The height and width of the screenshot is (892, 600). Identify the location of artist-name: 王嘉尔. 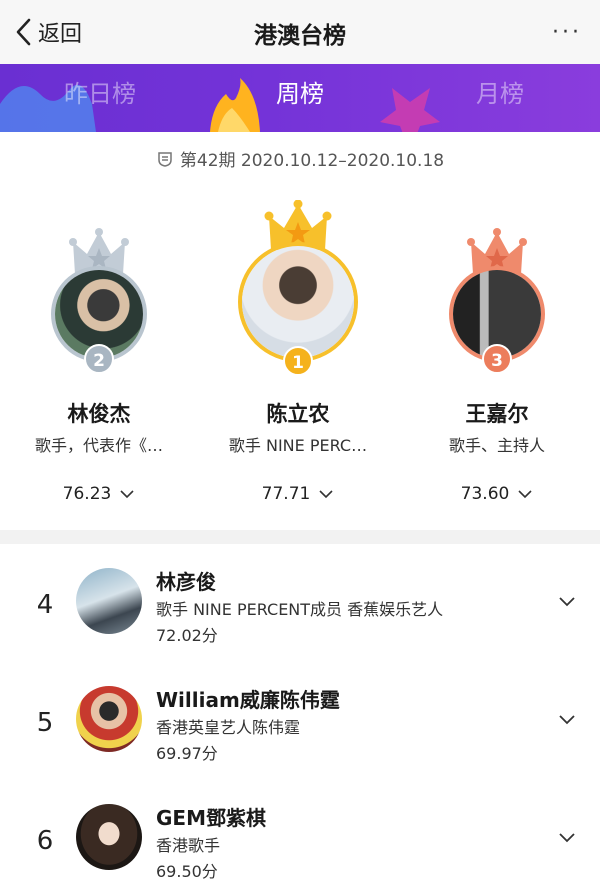
(497, 414).